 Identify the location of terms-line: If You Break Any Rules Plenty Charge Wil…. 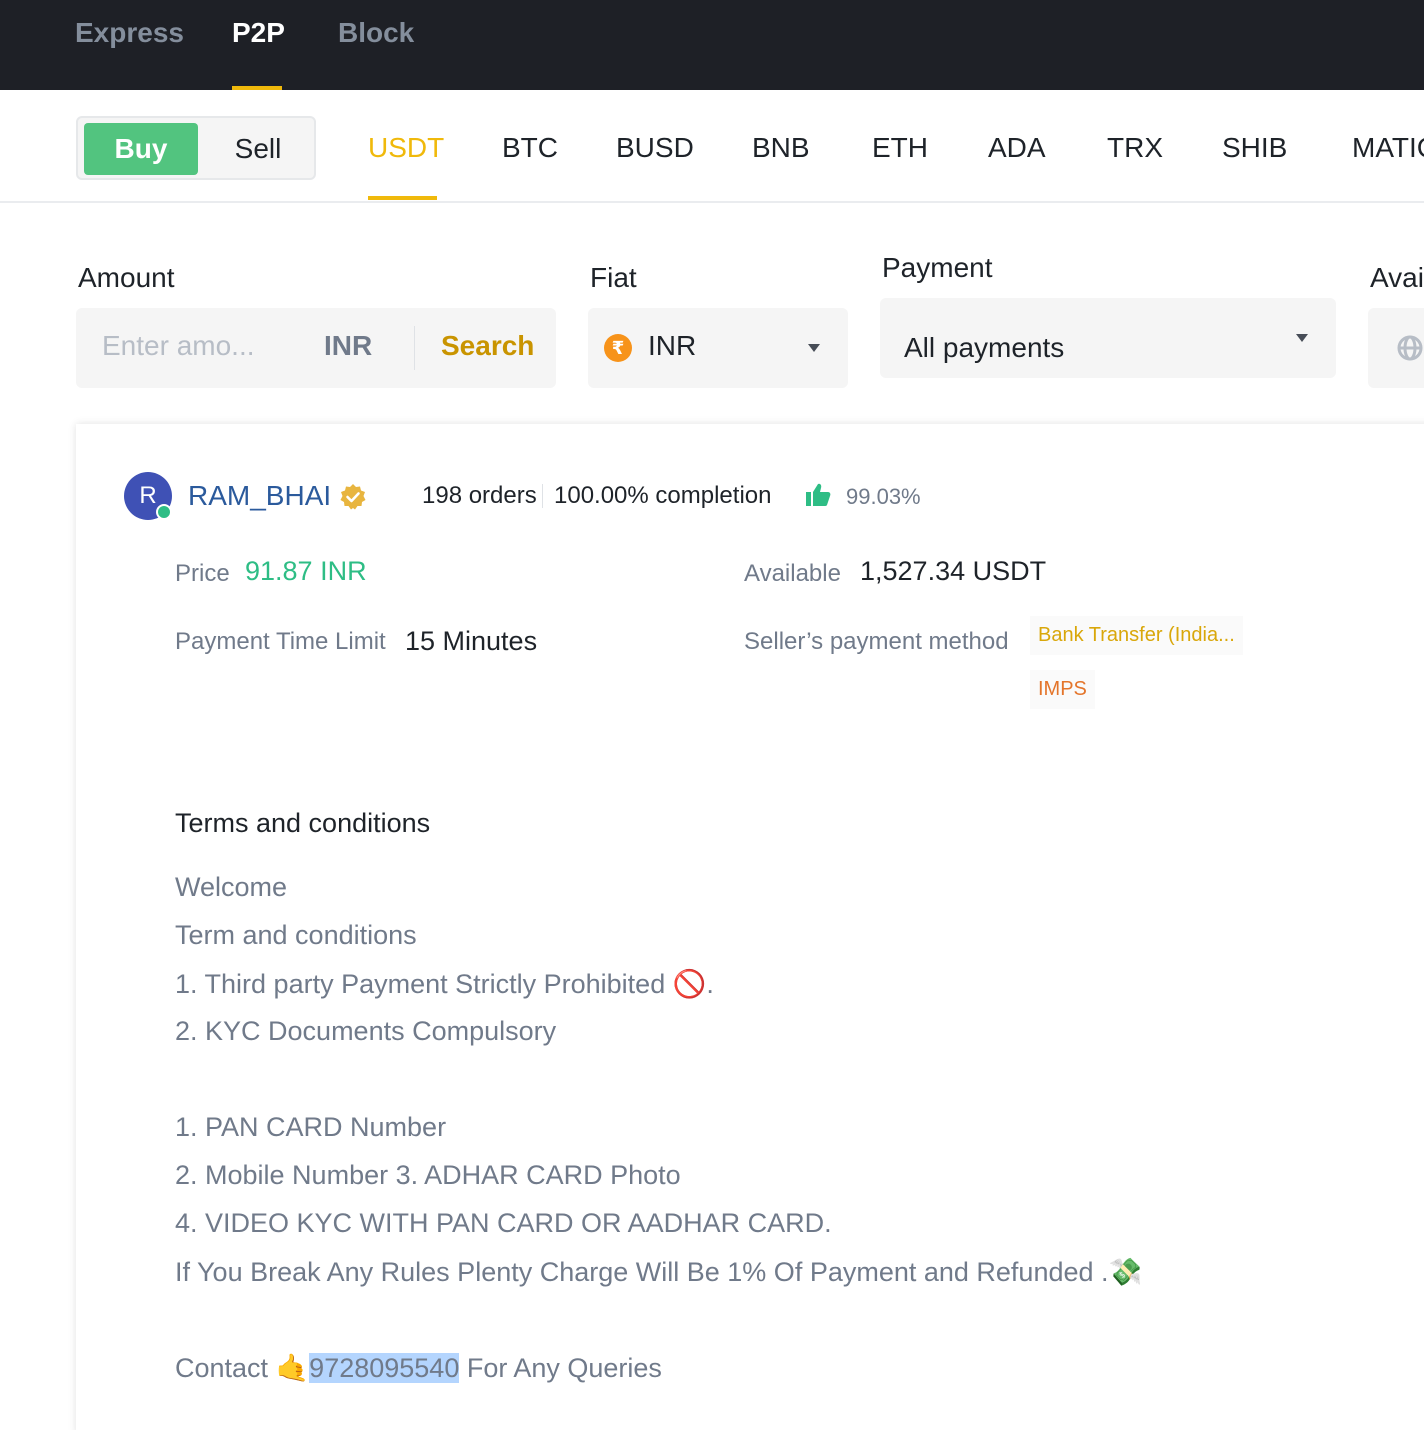
(659, 1272).